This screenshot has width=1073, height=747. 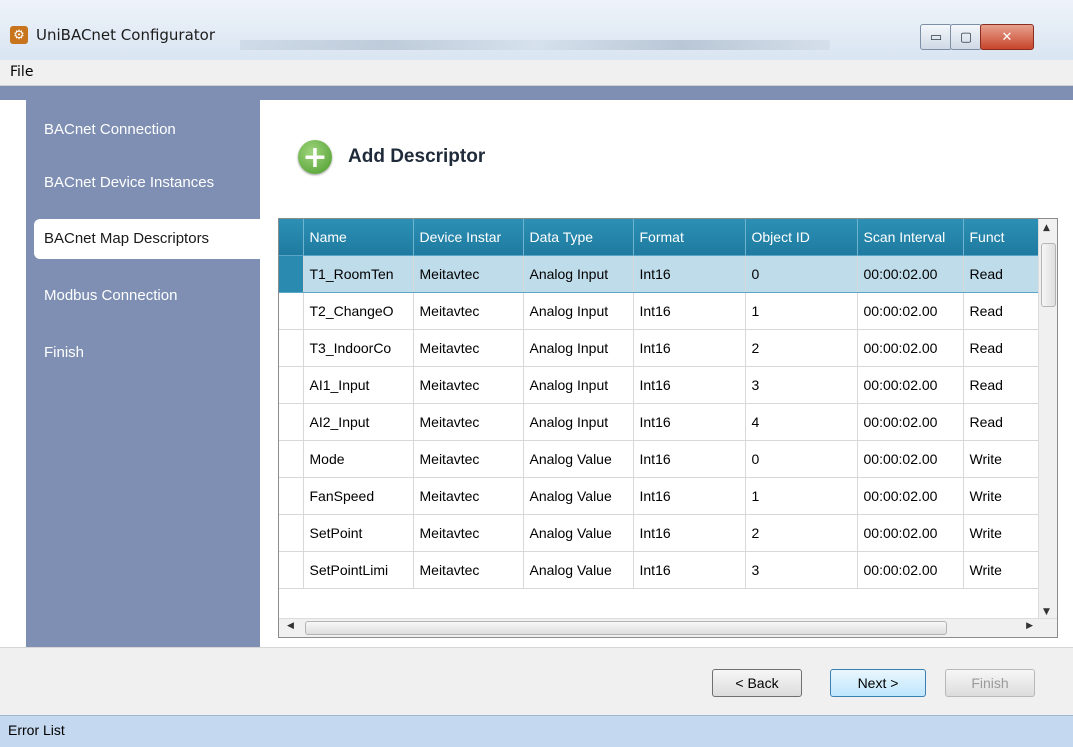 I want to click on add-descriptor-button: + Add Descriptor, so click(x=391, y=157).